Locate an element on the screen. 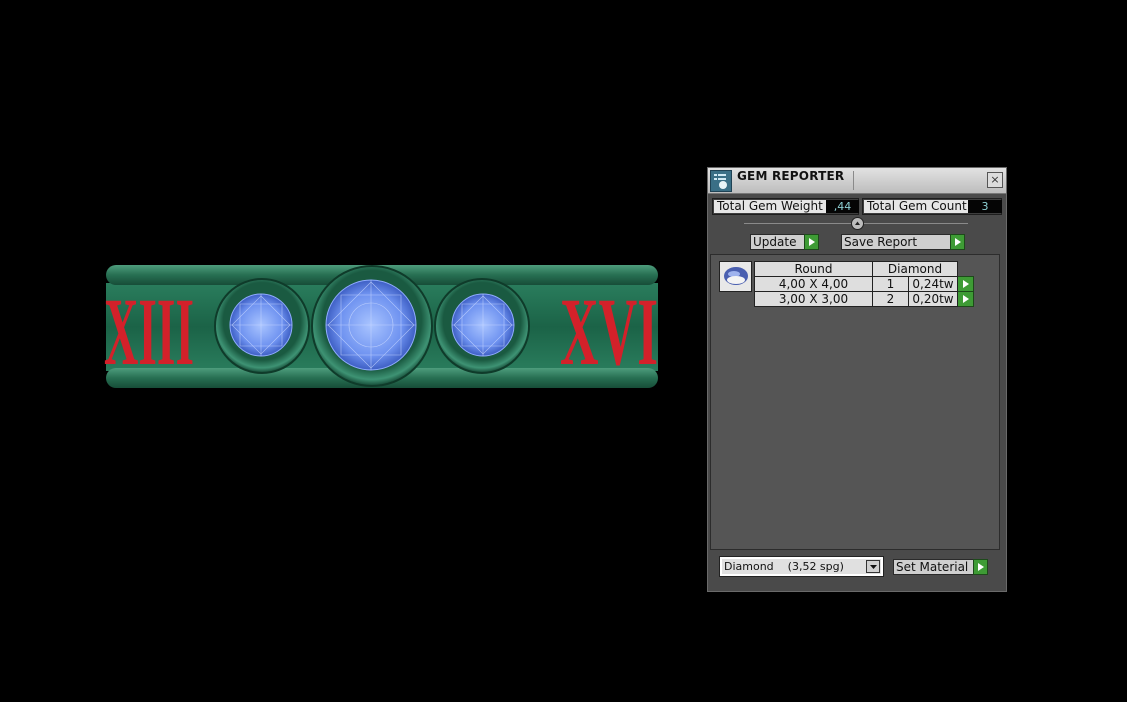  gem-weight-cell: 0,20tw is located at coordinates (933, 299).